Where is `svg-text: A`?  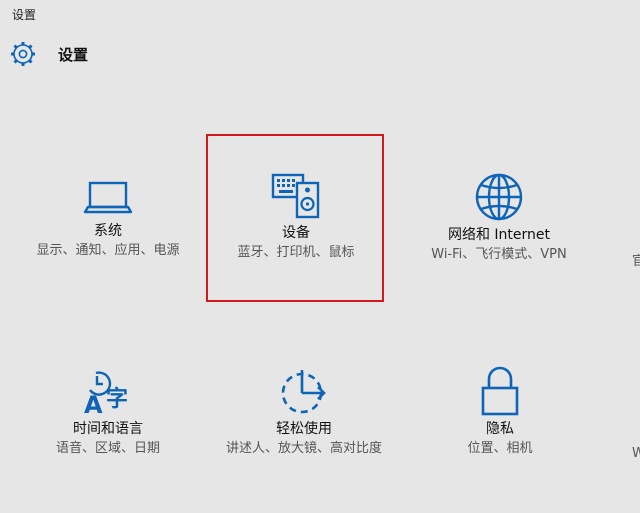
svg-text: A is located at coordinates (93, 403).